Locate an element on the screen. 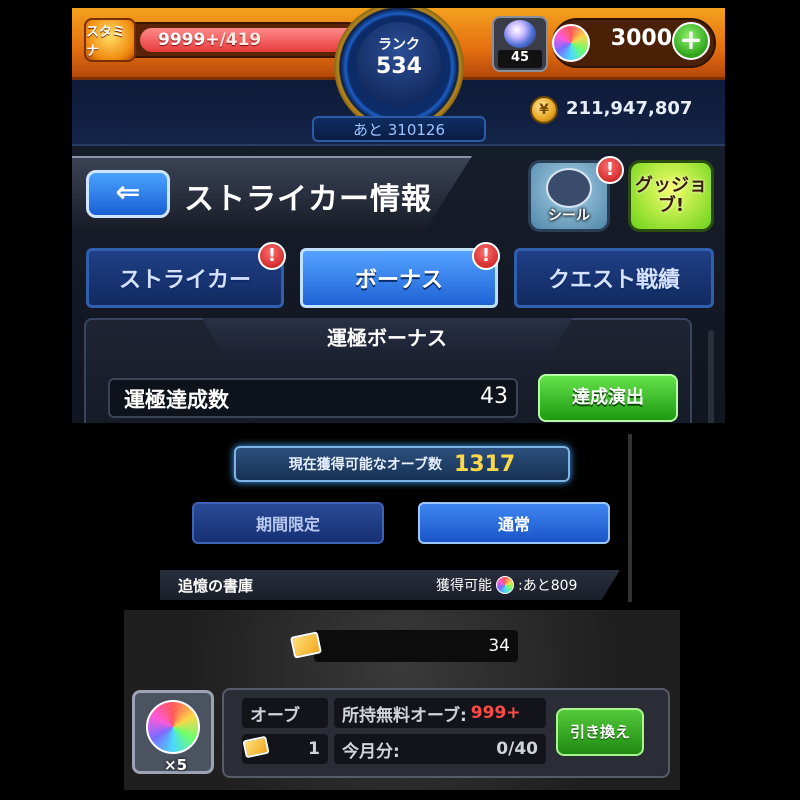 This screenshot has width=800, height=800. ticket-owned: 1 is located at coordinates (314, 749).